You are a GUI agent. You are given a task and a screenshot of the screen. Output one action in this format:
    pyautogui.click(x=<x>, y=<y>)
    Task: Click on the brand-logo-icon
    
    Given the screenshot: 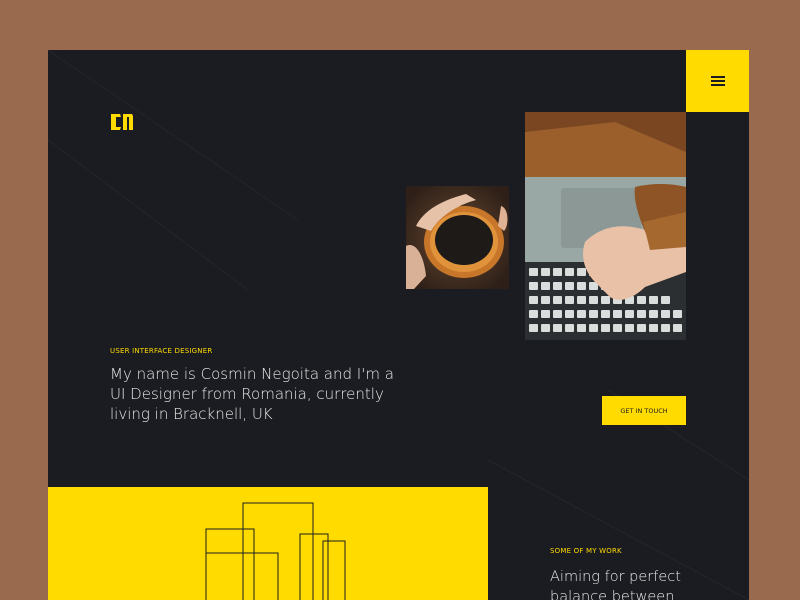 What is the action you would take?
    pyautogui.click(x=122, y=122)
    